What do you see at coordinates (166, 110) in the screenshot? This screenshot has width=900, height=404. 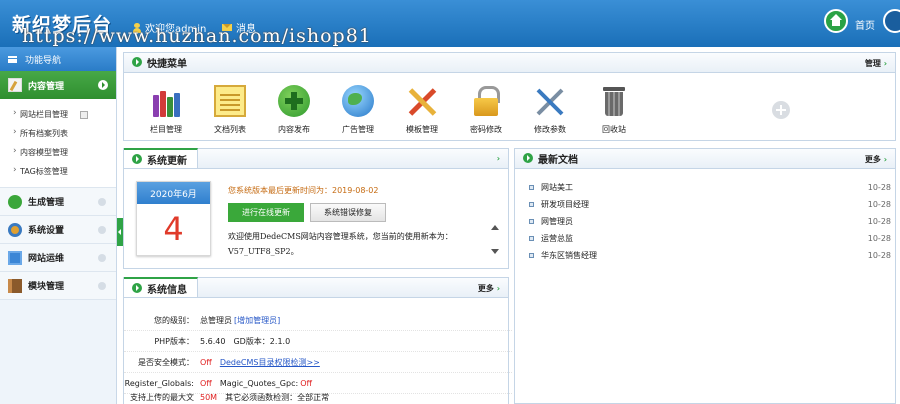 I see `quick-item-category: 栏目管理` at bounding box center [166, 110].